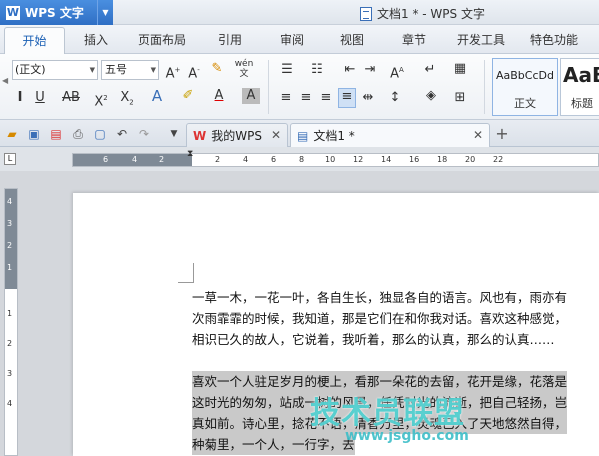  I want to click on export-pdf-icon: ▤, so click(56, 134).